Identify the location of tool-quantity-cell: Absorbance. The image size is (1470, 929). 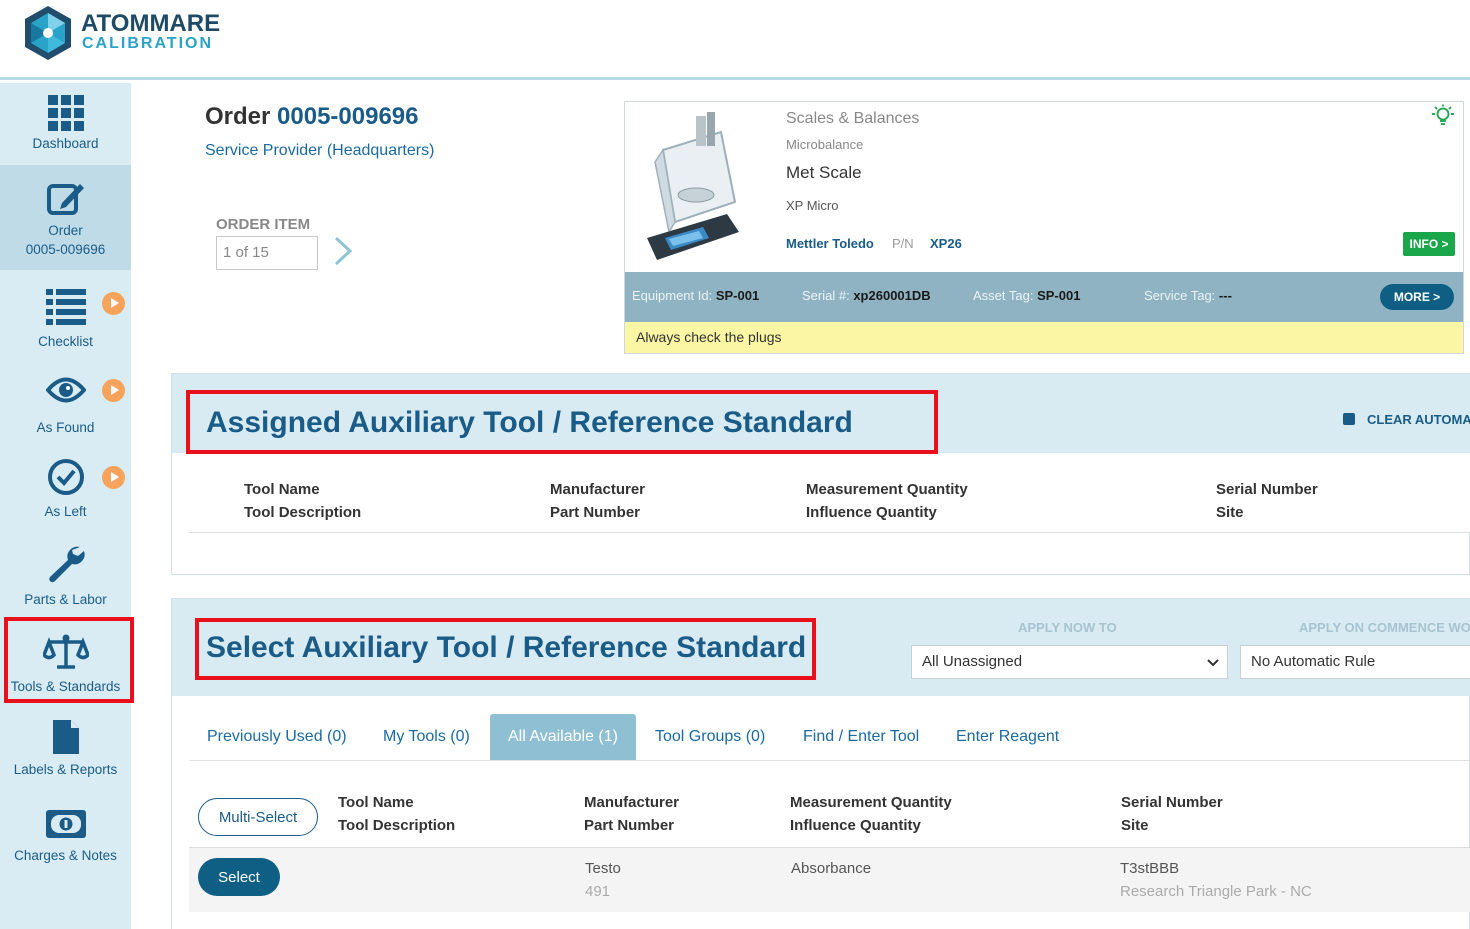
(831, 868).